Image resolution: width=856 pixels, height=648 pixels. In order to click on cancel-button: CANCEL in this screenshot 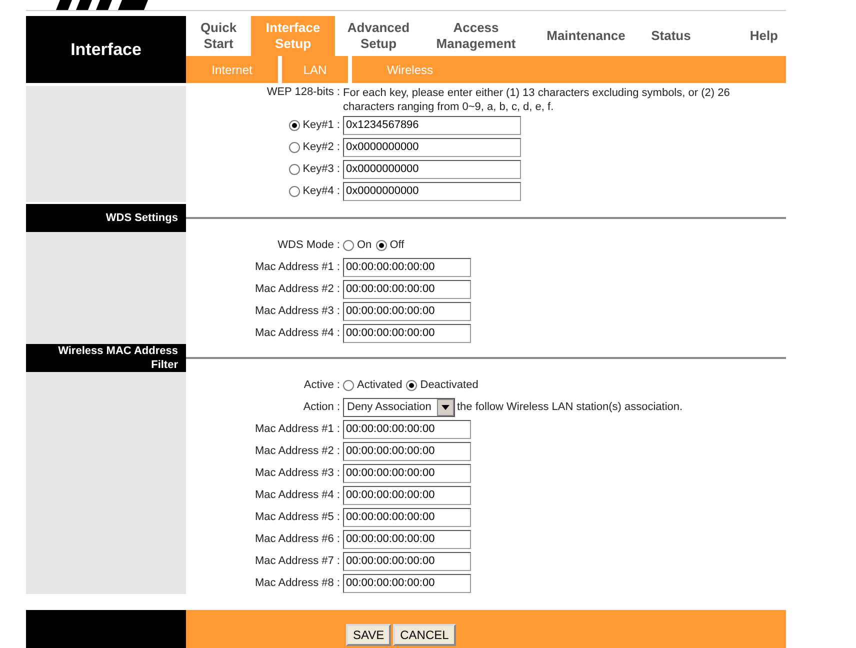, I will do `click(424, 635)`.